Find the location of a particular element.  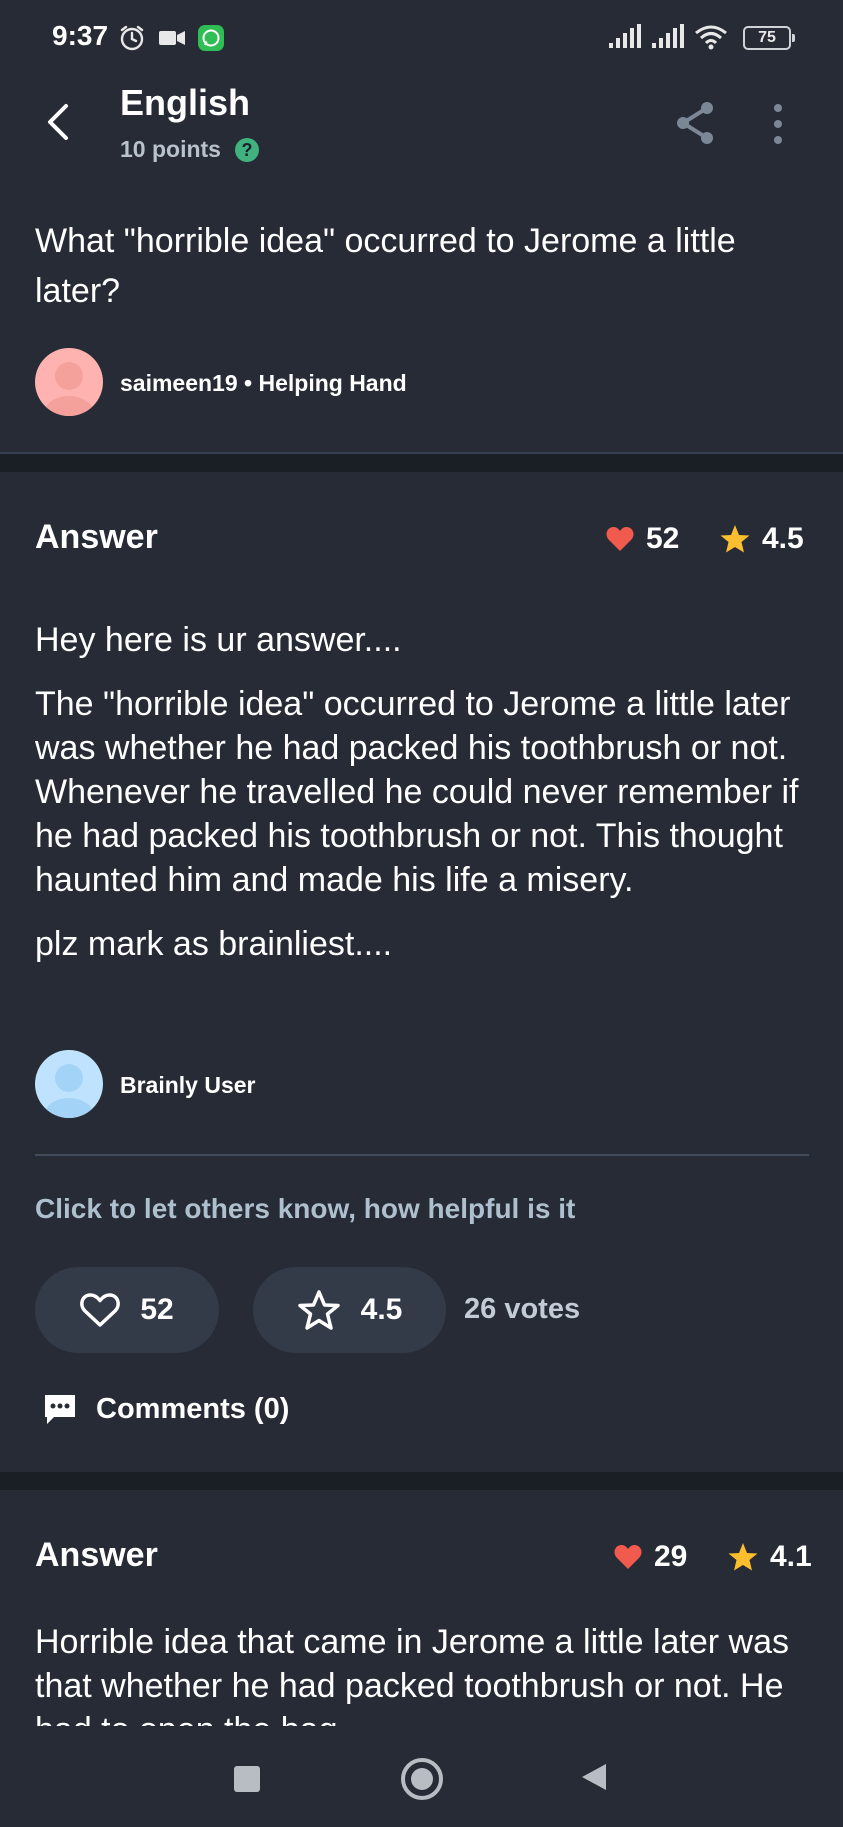

author-avatar is located at coordinates (69, 1084).